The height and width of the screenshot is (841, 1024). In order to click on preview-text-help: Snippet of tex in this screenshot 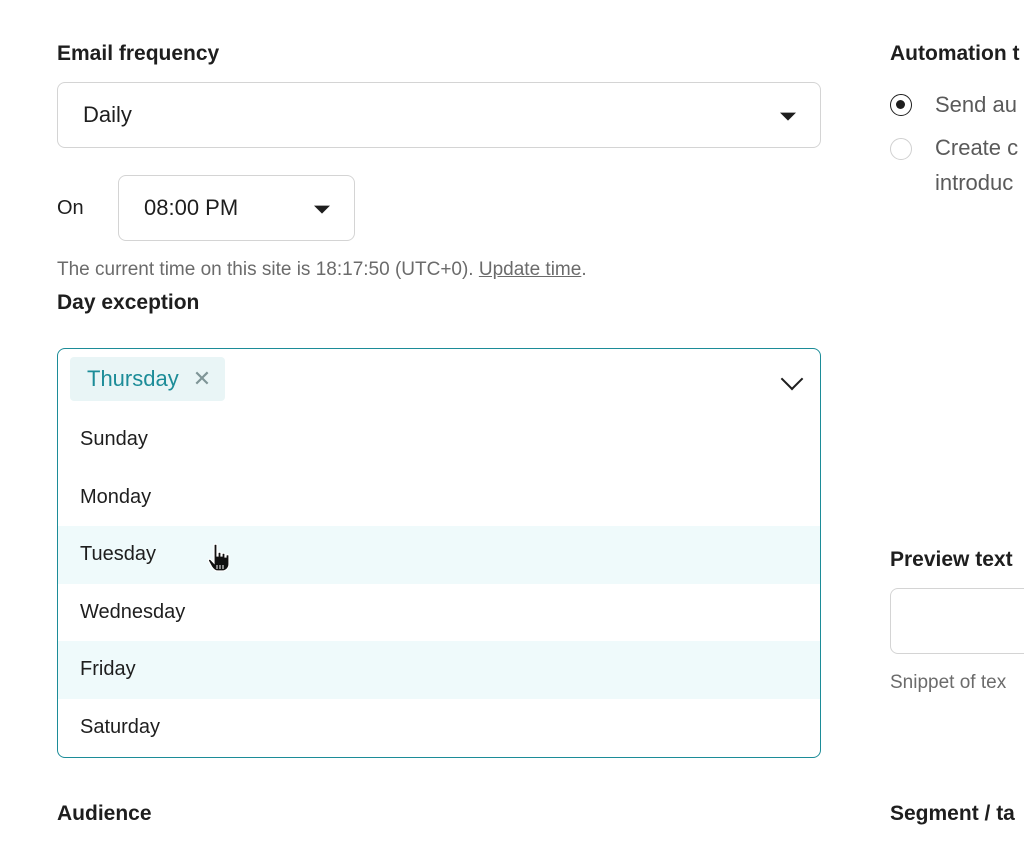, I will do `click(948, 682)`.